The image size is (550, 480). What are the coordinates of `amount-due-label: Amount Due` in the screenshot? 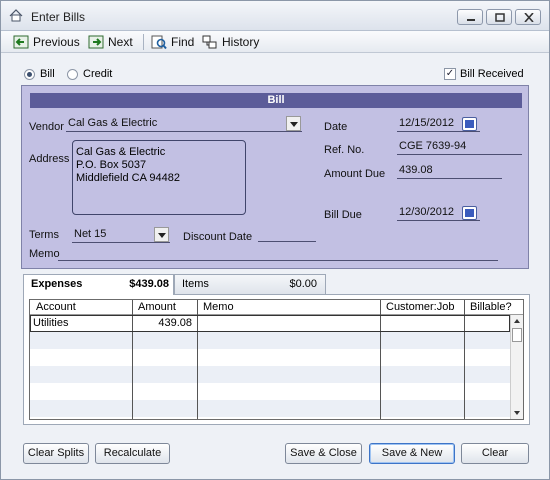 It's located at (355, 174).